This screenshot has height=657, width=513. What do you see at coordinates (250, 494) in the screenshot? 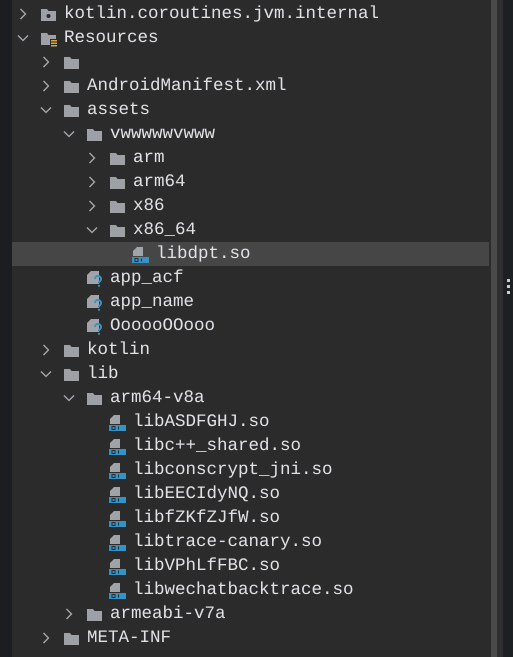
I see `tree-row: libEECIdyNQ.so` at bounding box center [250, 494].